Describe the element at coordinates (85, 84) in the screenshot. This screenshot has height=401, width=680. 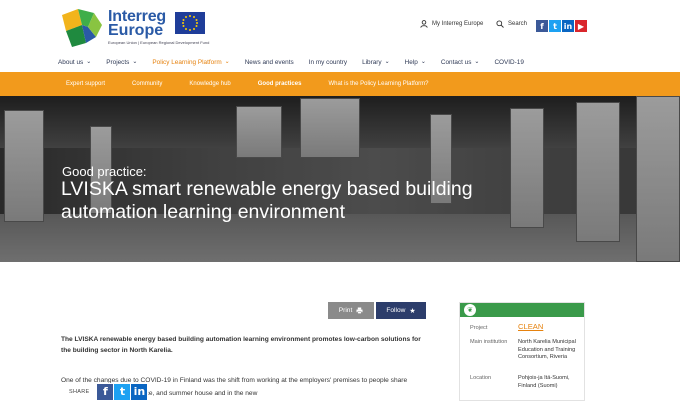
I see `subnav-expert-support: Expert support` at that location.